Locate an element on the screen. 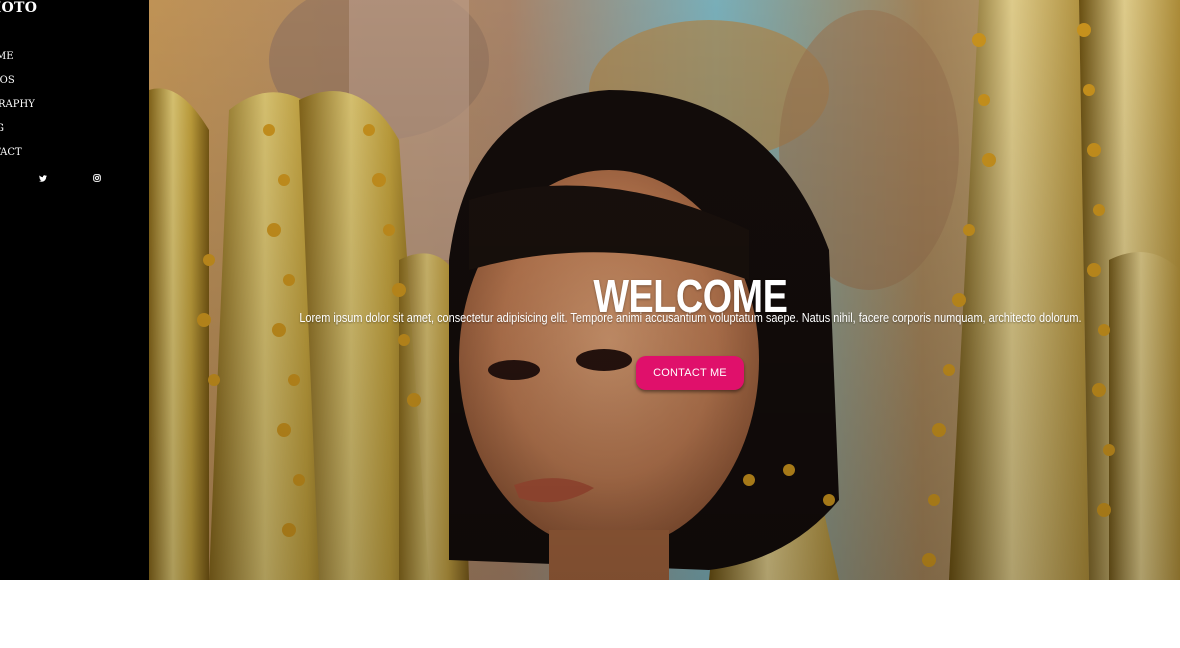 This screenshot has height=648, width=1180. instagram-icon is located at coordinates (97, 178).